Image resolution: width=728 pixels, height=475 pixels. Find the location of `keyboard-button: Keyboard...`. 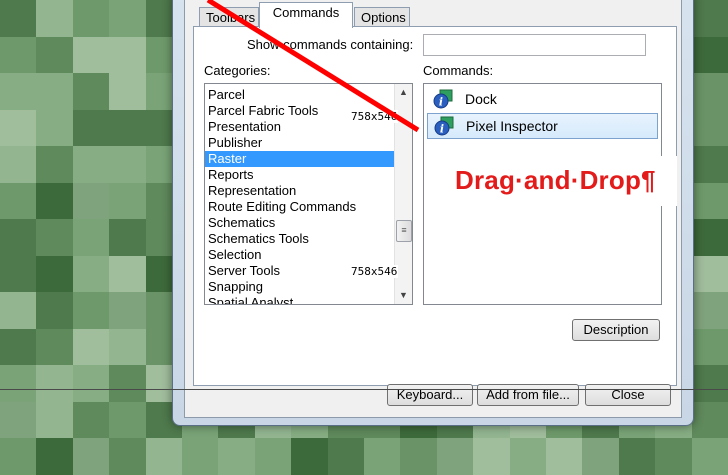

keyboard-button: Keyboard... is located at coordinates (430, 395).